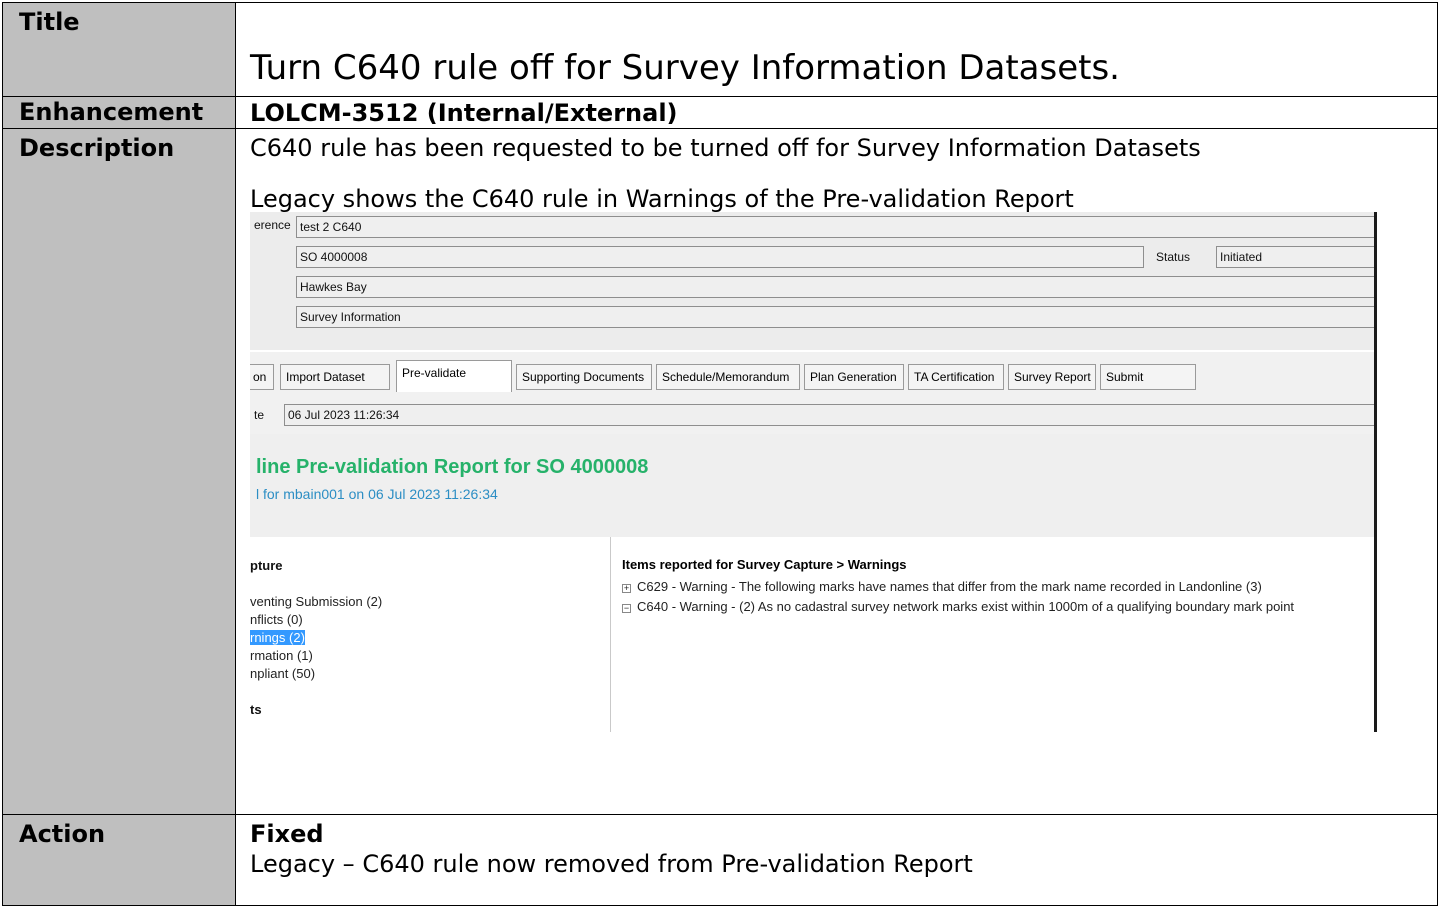 The image size is (1441, 907). Describe the element at coordinates (836, 287) in the screenshot. I see `region-field: Hawkes Bay` at that location.